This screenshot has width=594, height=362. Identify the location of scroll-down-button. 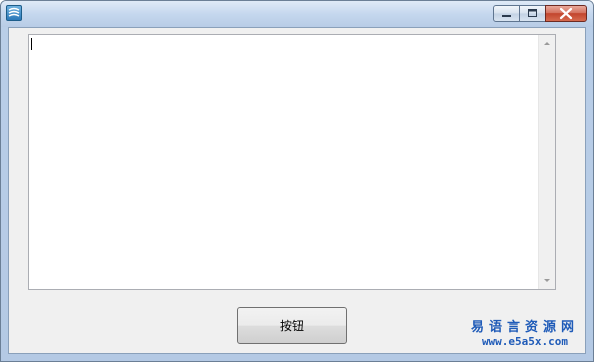
(547, 280).